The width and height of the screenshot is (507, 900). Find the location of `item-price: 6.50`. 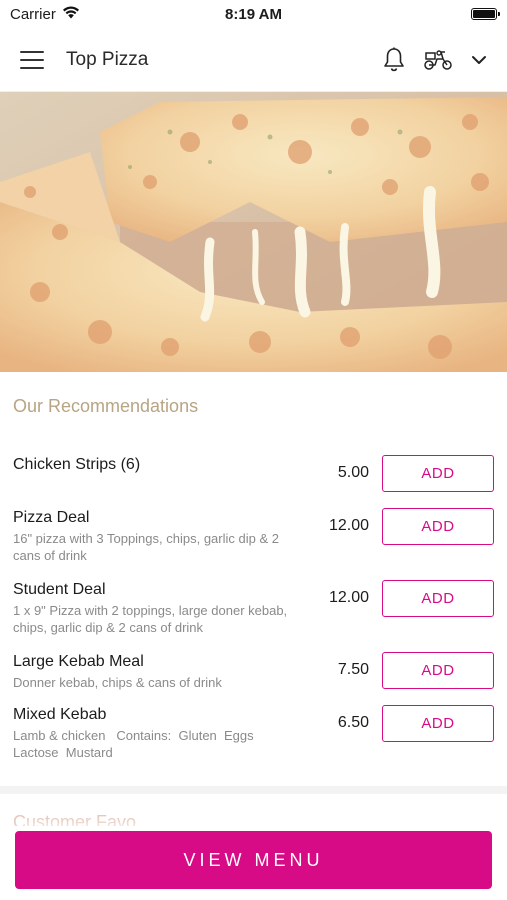

item-price: 6.50 is located at coordinates (353, 722).